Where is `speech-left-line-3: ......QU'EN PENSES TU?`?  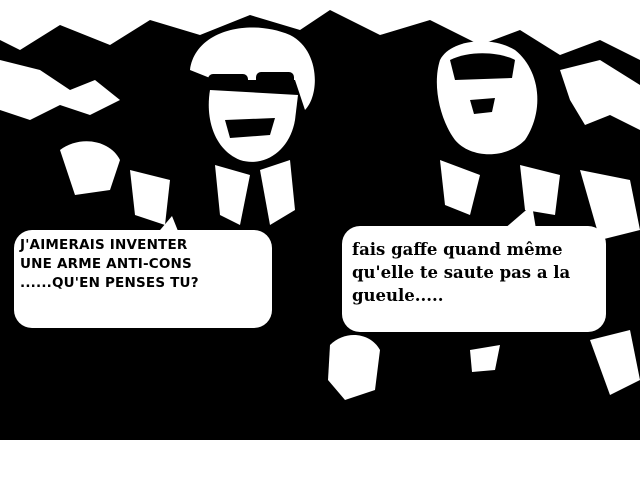 speech-left-line-3: ......QU'EN PENSES TU? is located at coordinates (109, 283).